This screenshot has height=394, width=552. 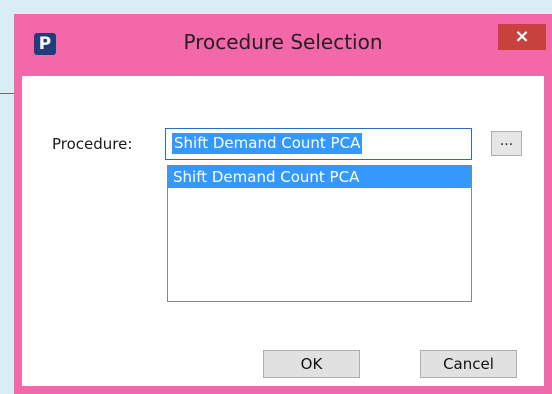 I want to click on cancel-button: Cancel, so click(x=468, y=364).